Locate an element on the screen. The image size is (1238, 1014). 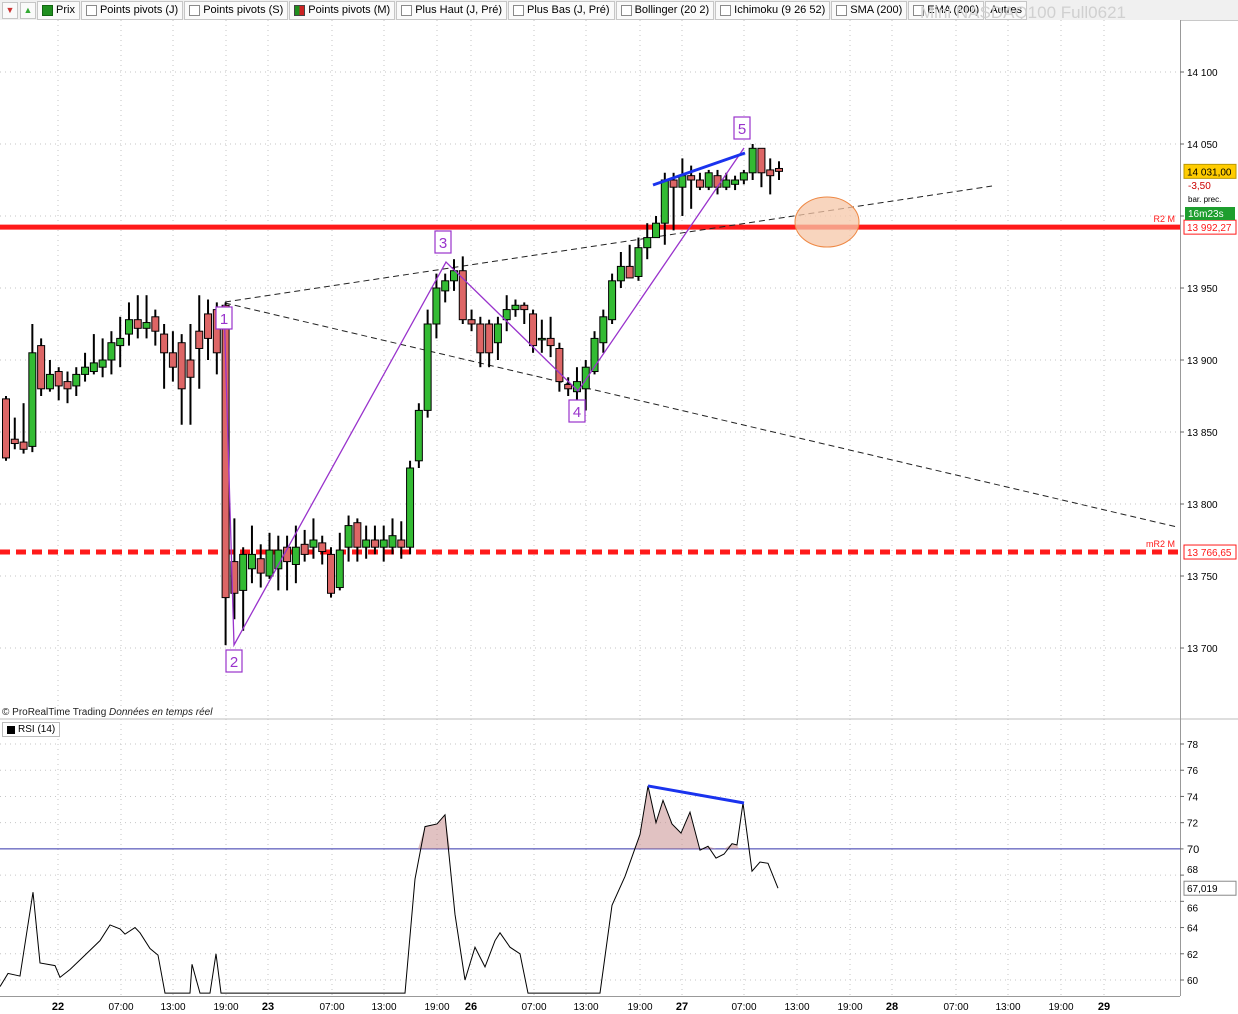
price-tick-label: 13 750 is located at coordinates (1202, 577).